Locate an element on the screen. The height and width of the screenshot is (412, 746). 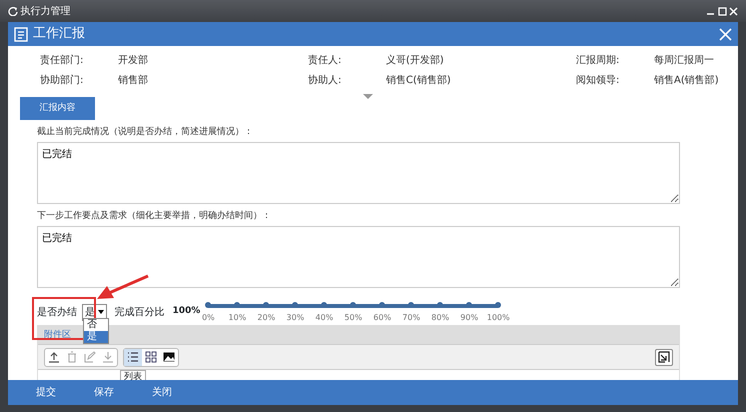
upload-icon is located at coordinates (54, 357).